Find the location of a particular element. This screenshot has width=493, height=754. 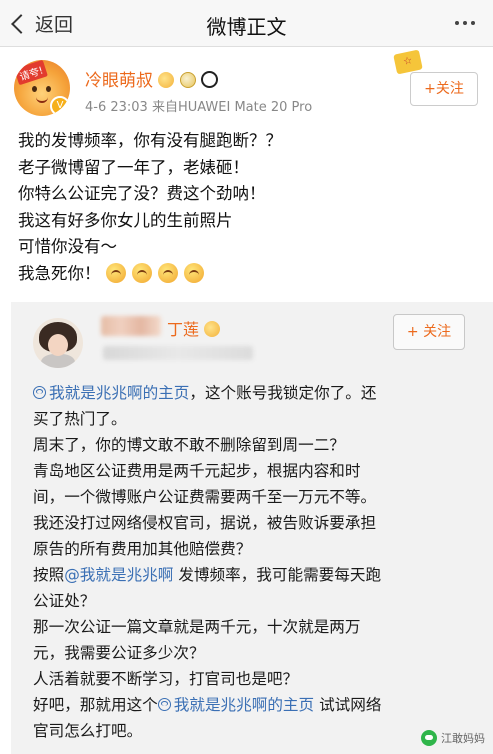

quoted-line: 青岛地区公证费用是两千元起步，根据内容和时 is located at coordinates (197, 471).